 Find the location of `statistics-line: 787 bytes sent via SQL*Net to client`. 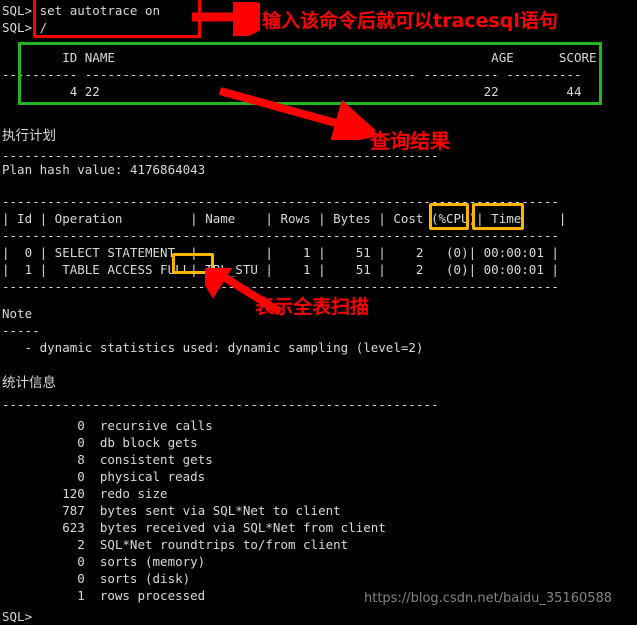

statistics-line: 787 bytes sent via SQL*Net to client is located at coordinates (171, 510).